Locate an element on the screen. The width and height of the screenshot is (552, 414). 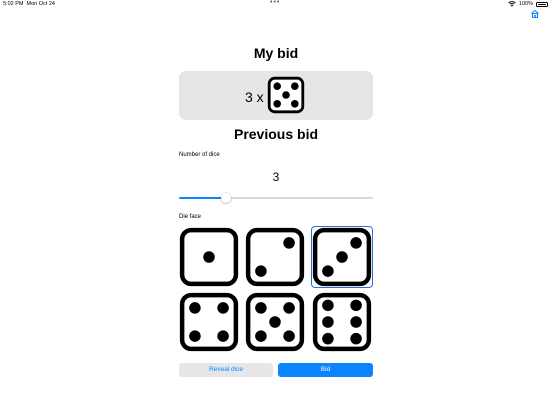
battery-percent: 100% is located at coordinates (525, 4).